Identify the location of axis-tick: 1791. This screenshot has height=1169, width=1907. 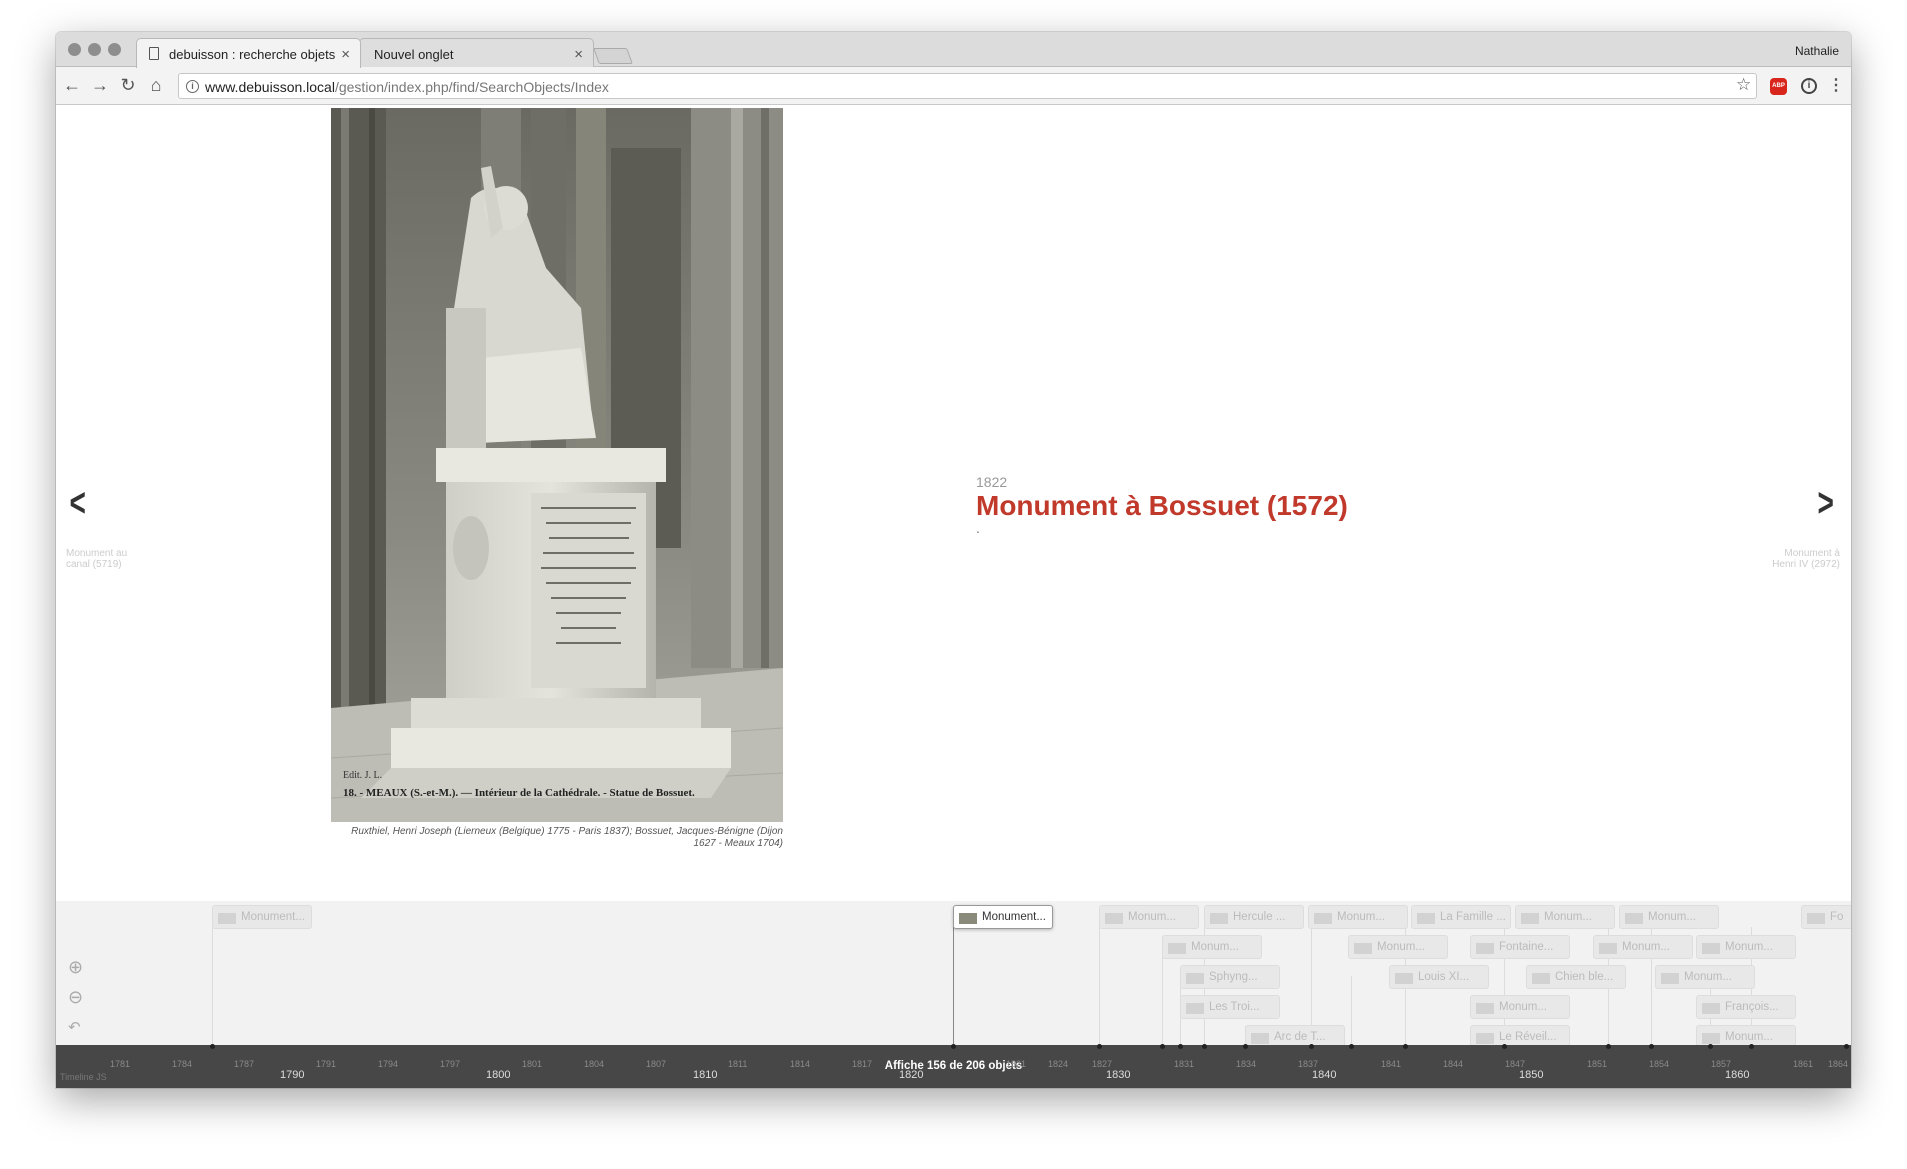
(326, 1064).